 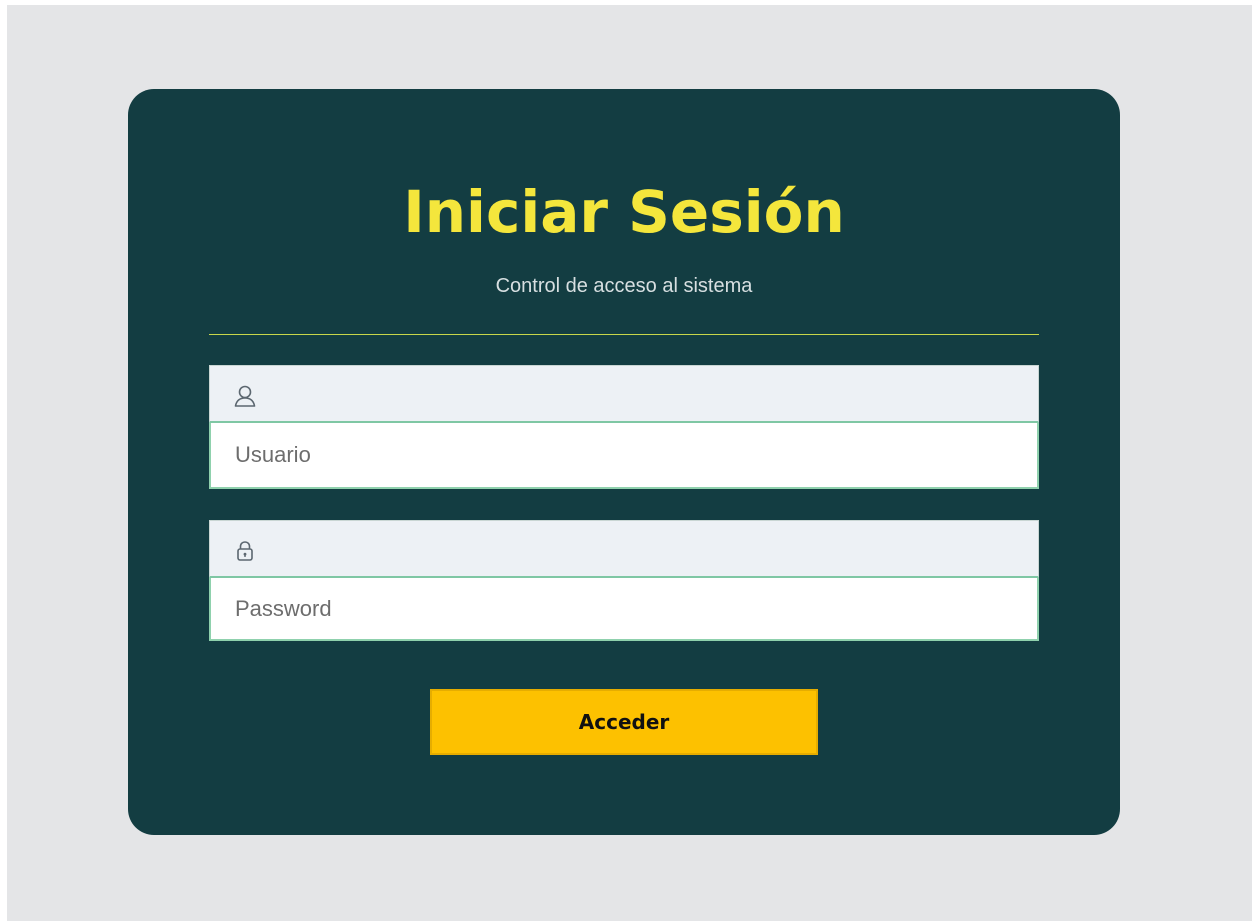 I want to click on user-icon, so click(x=245, y=396).